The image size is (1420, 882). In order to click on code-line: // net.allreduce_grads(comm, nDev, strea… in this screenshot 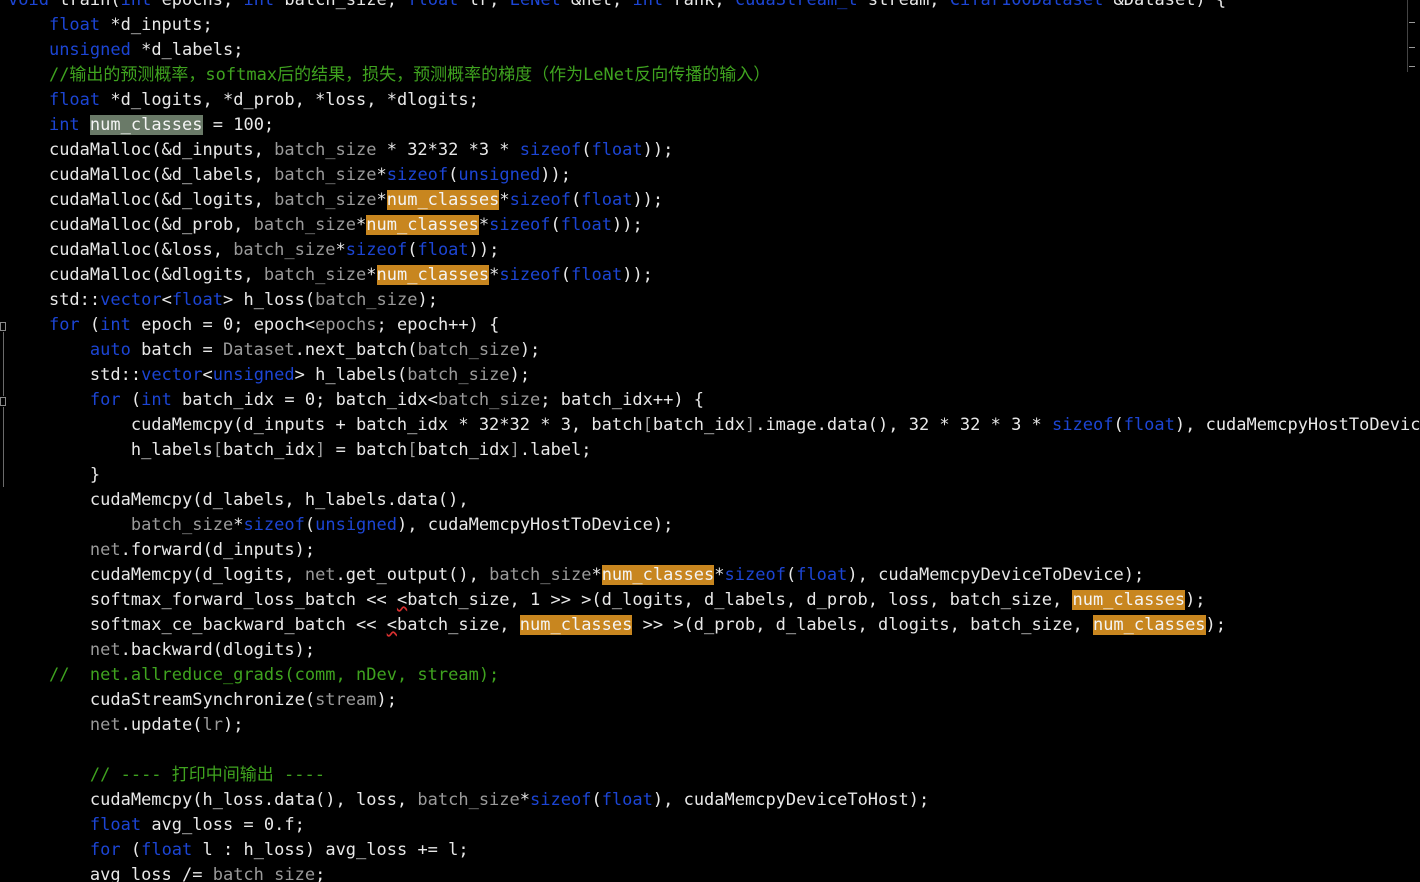, I will do `click(713, 675)`.